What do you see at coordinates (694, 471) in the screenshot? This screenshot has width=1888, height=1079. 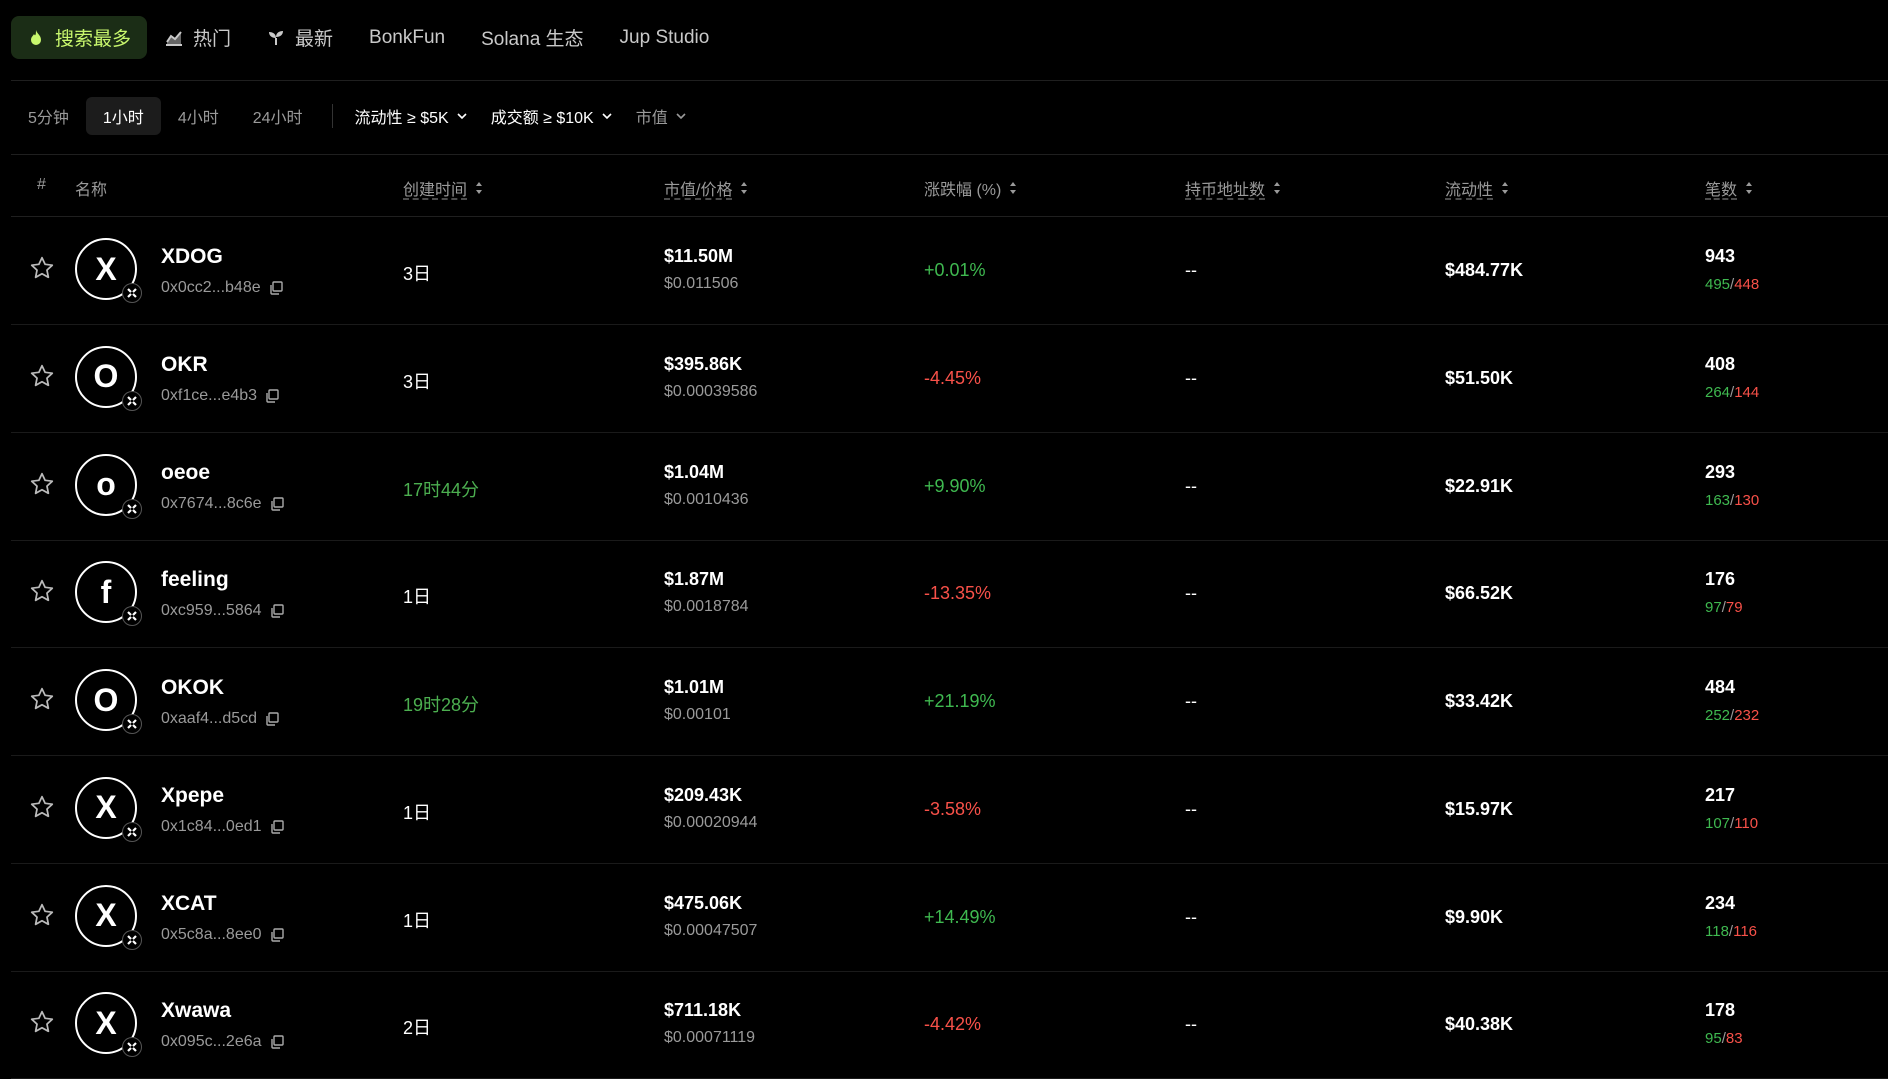 I see `market-cap: $1.04M` at bounding box center [694, 471].